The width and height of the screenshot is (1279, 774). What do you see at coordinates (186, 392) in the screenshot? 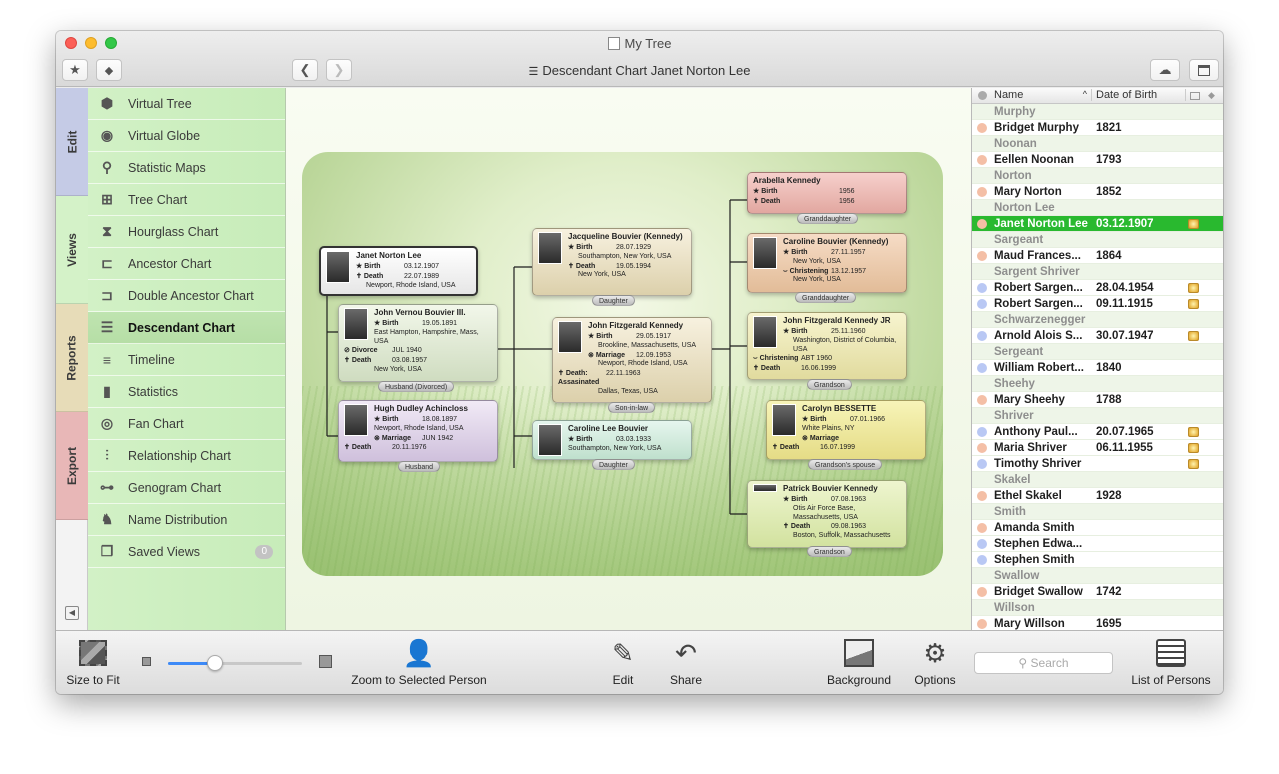
I see `sidebar-item-statistics: ▮ Statistics` at bounding box center [186, 392].